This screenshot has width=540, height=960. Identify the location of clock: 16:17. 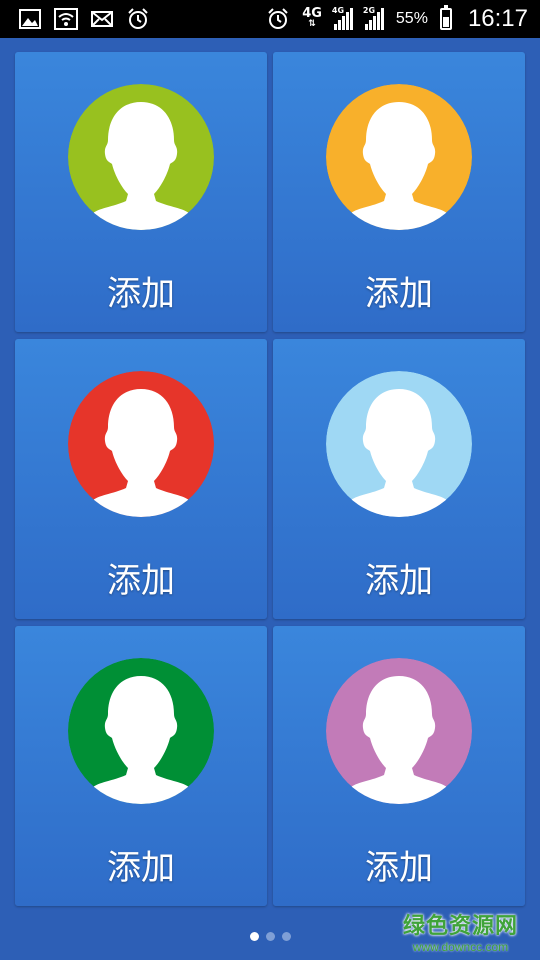
(497, 18).